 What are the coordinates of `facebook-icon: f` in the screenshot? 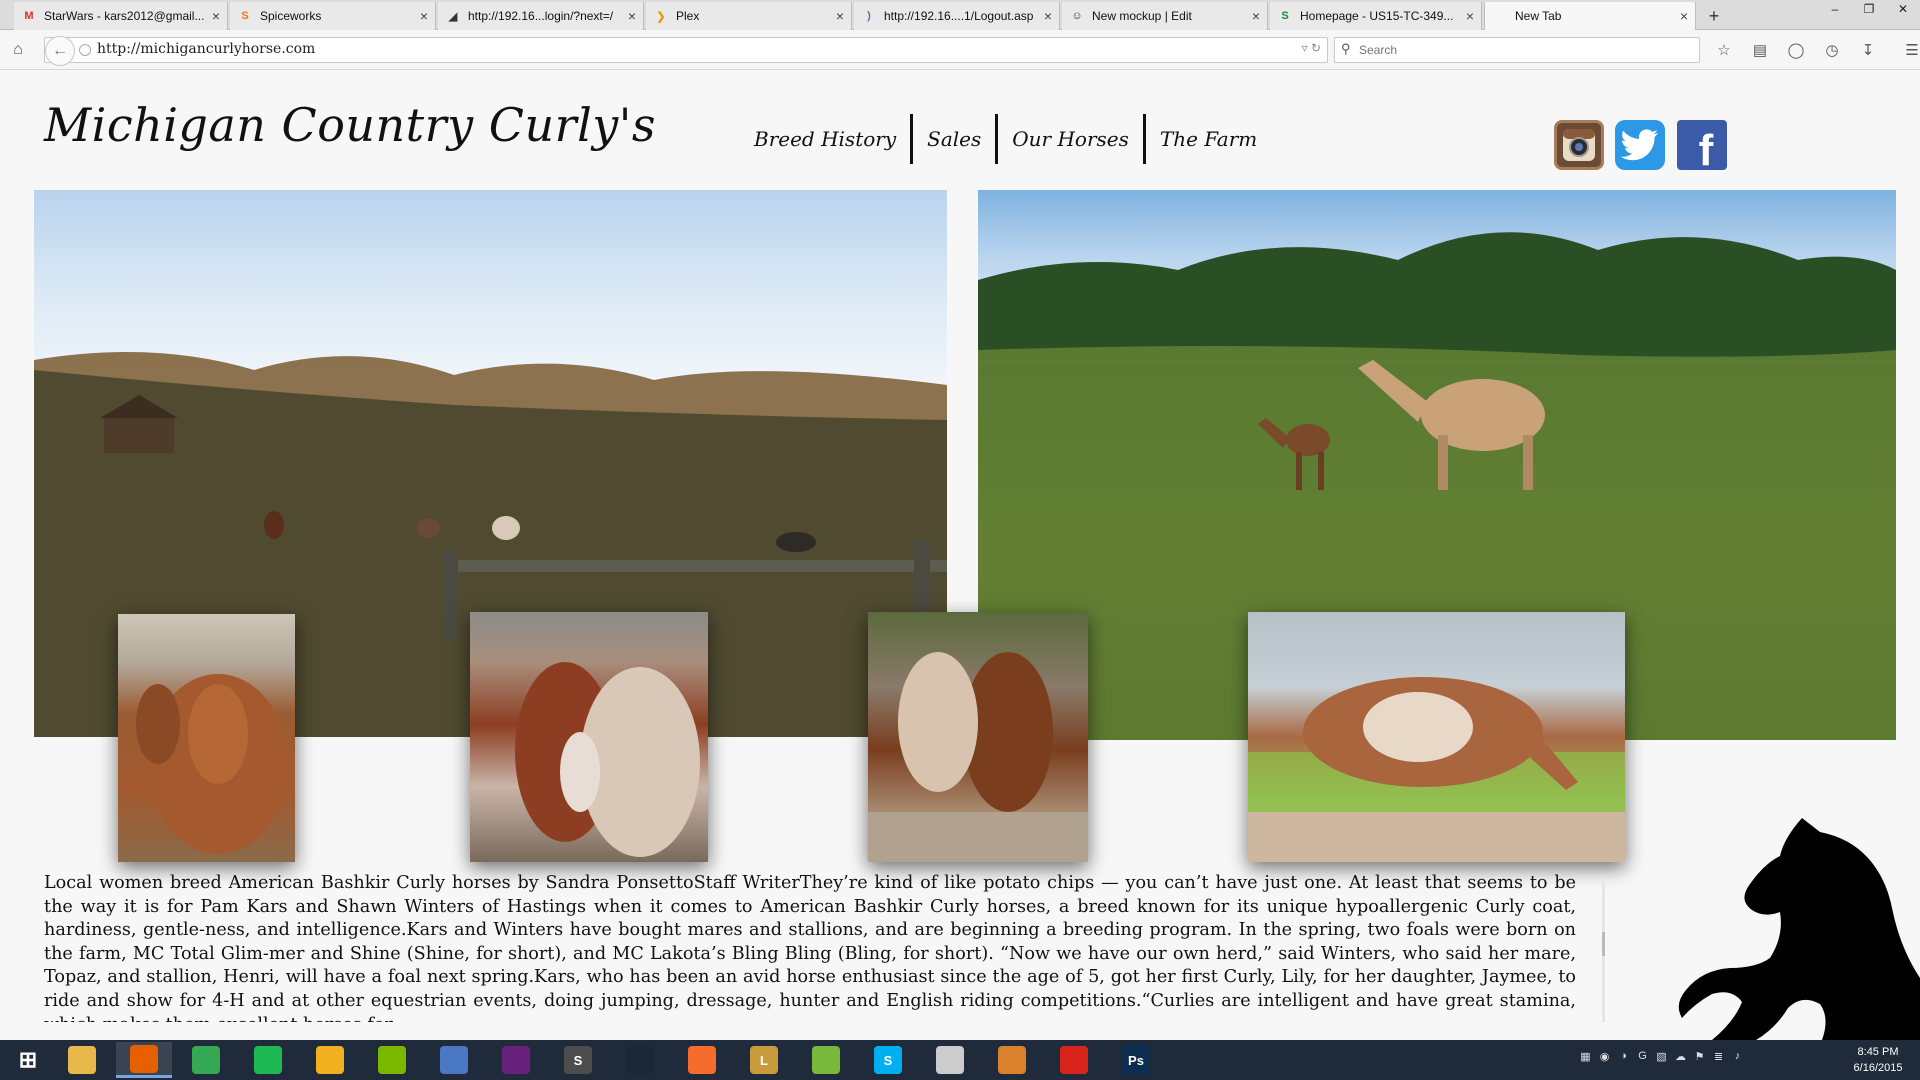 It's located at (1702, 147).